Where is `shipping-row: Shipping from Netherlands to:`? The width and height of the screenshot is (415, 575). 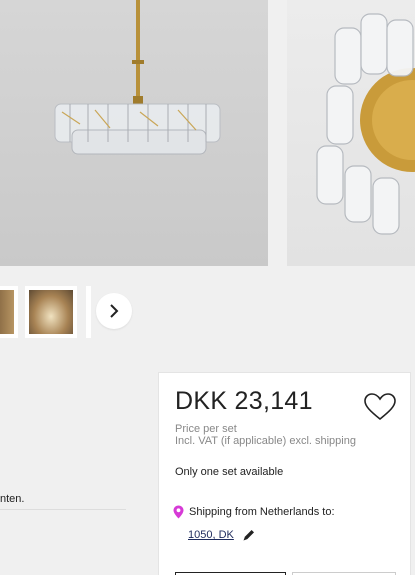
shipping-row: Shipping from Netherlands to: is located at coordinates (254, 512).